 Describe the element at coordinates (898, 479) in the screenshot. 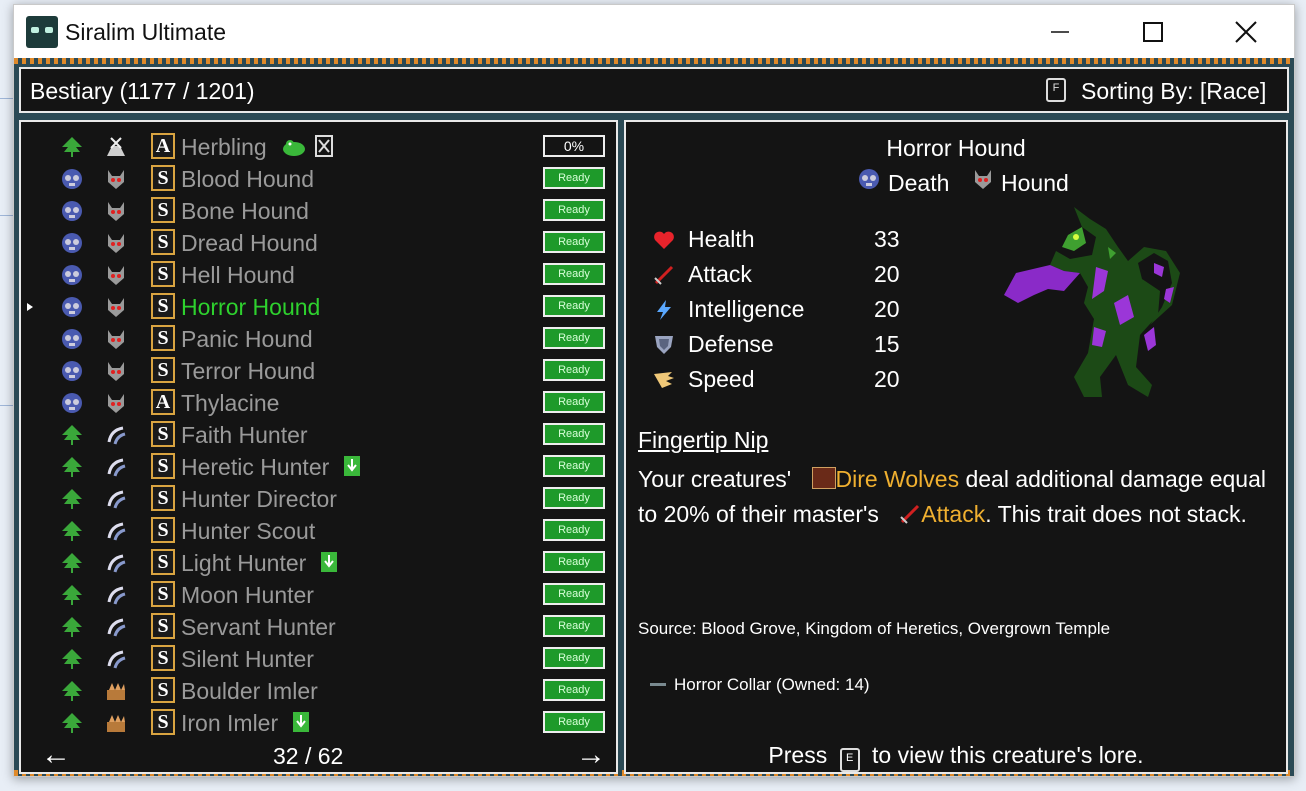

I see `dire-wolves-link: Dire Wolves` at that location.